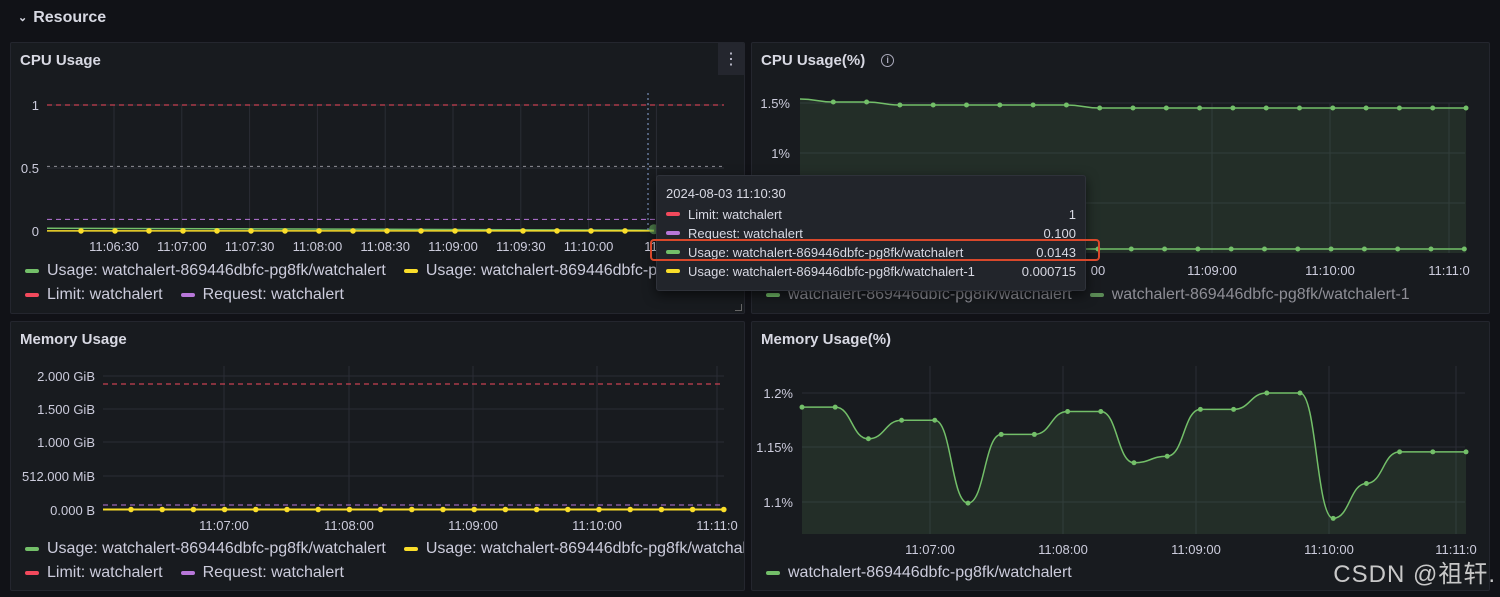 Image resolution: width=1500 pixels, height=597 pixels. I want to click on legend-row-1: watchalert-869446dbfc-pg8fk/watchalert, so click(919, 573).